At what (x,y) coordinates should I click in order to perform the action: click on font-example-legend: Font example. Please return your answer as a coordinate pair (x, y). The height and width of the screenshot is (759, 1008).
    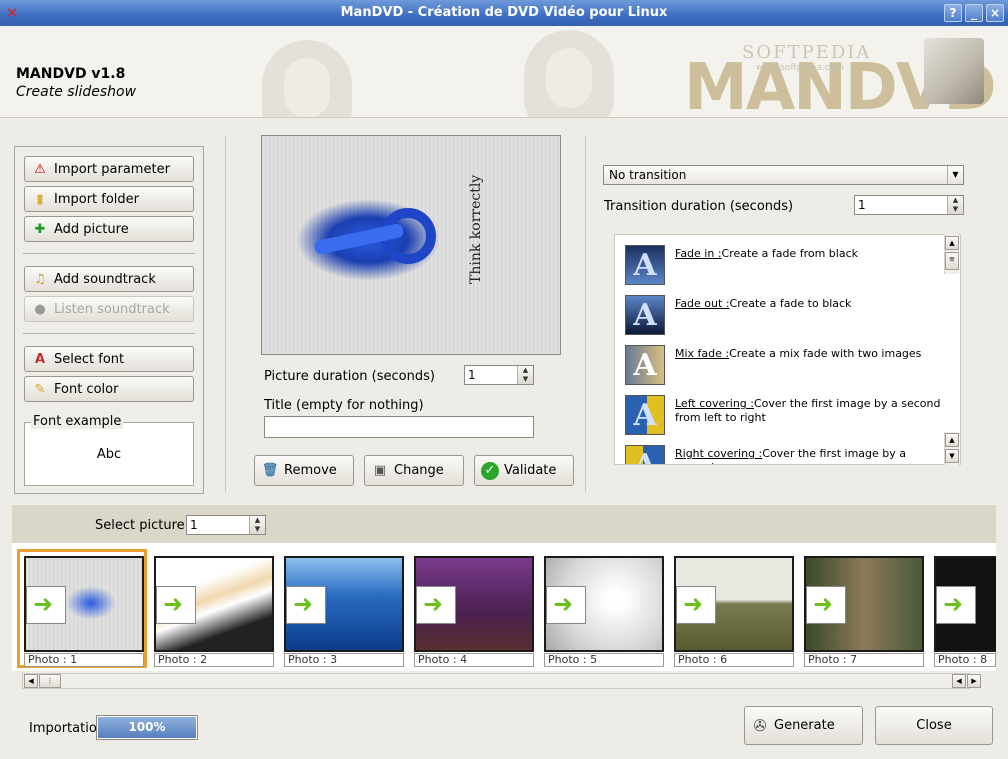
    Looking at the image, I should click on (77, 421).